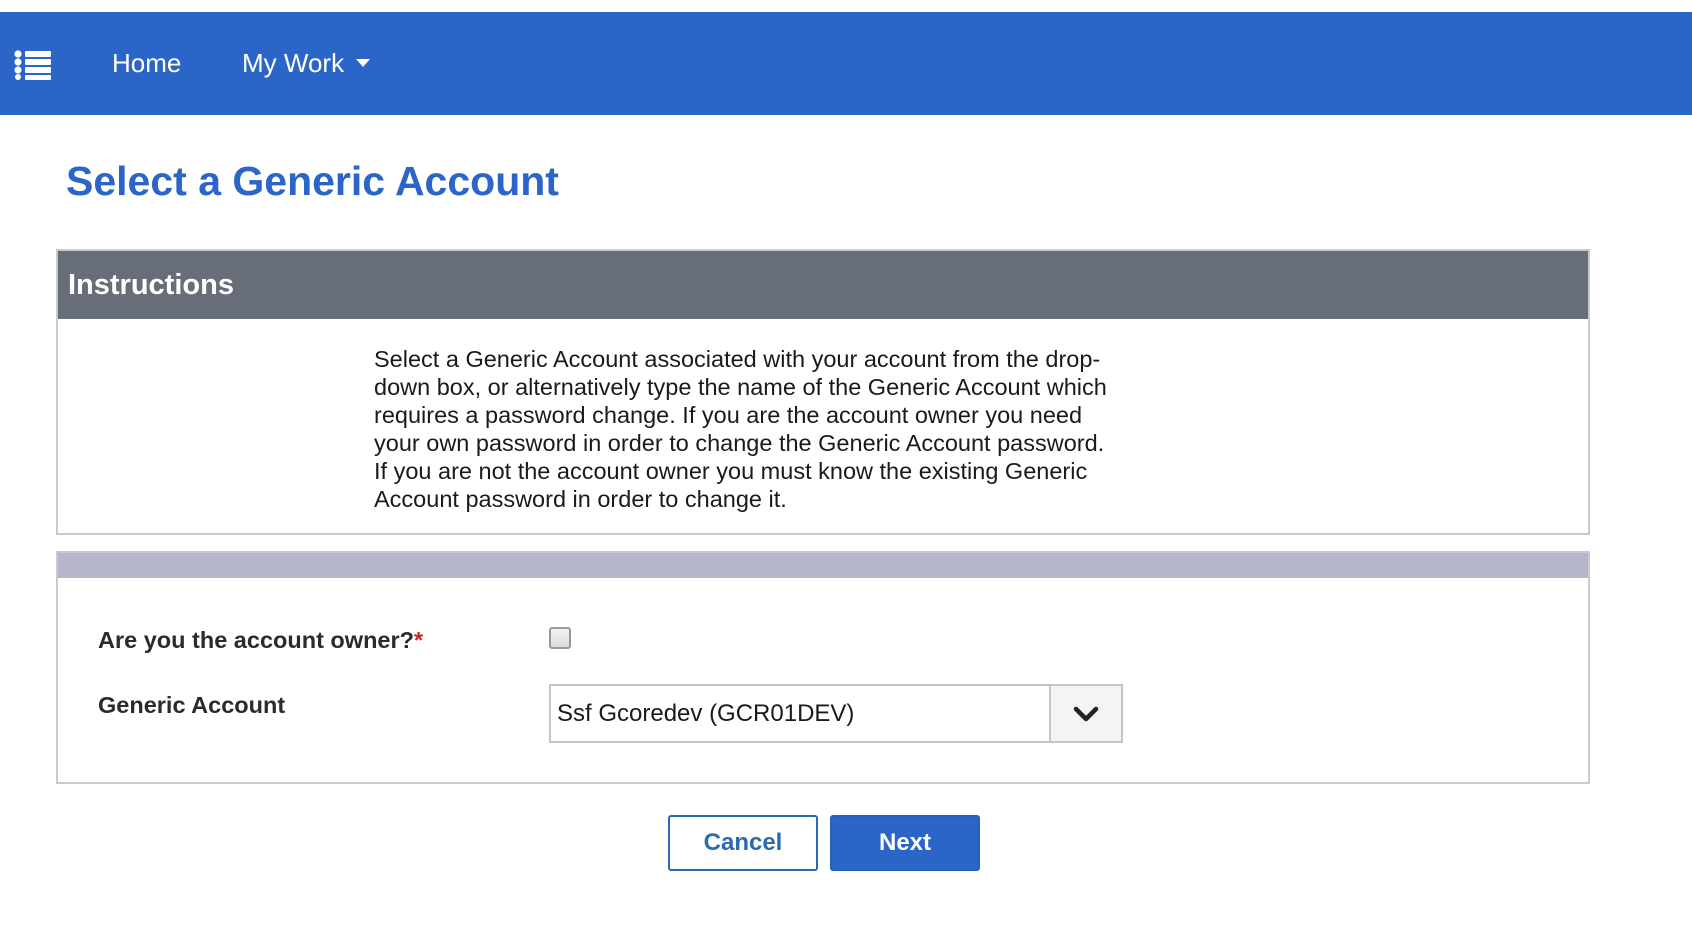  I want to click on generic-account-label: Generic Account, so click(192, 705).